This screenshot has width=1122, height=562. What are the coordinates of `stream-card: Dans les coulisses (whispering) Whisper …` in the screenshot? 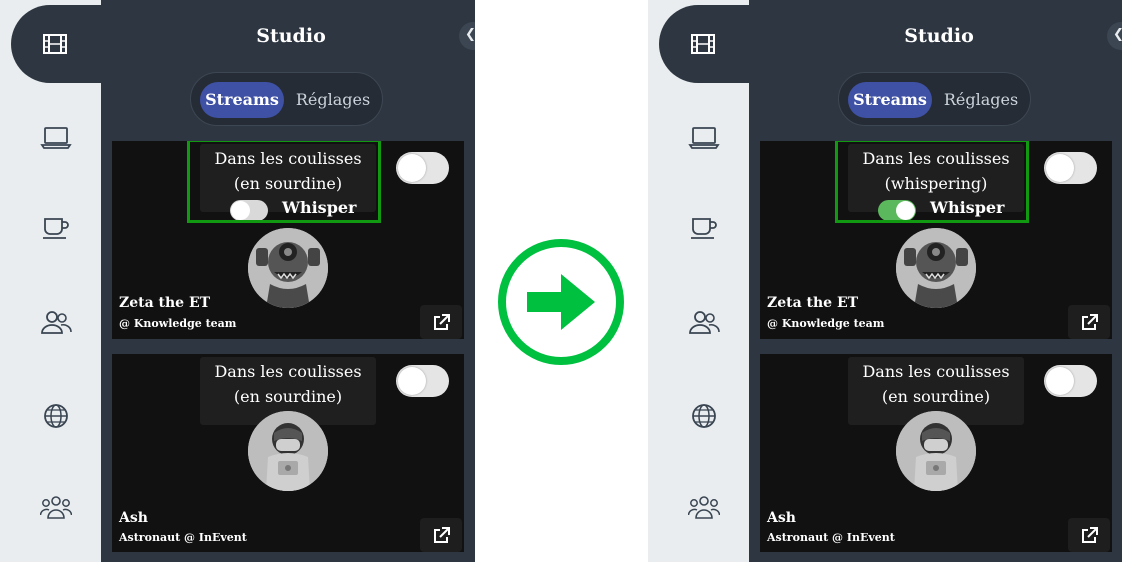 It's located at (936, 240).